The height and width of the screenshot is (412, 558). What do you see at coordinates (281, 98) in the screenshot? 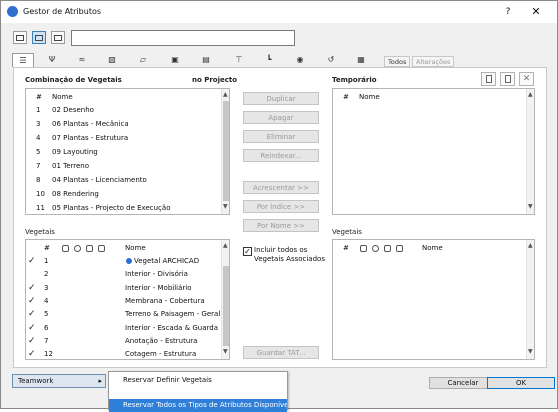
I see `duplicar-button: Duplicar` at bounding box center [281, 98].